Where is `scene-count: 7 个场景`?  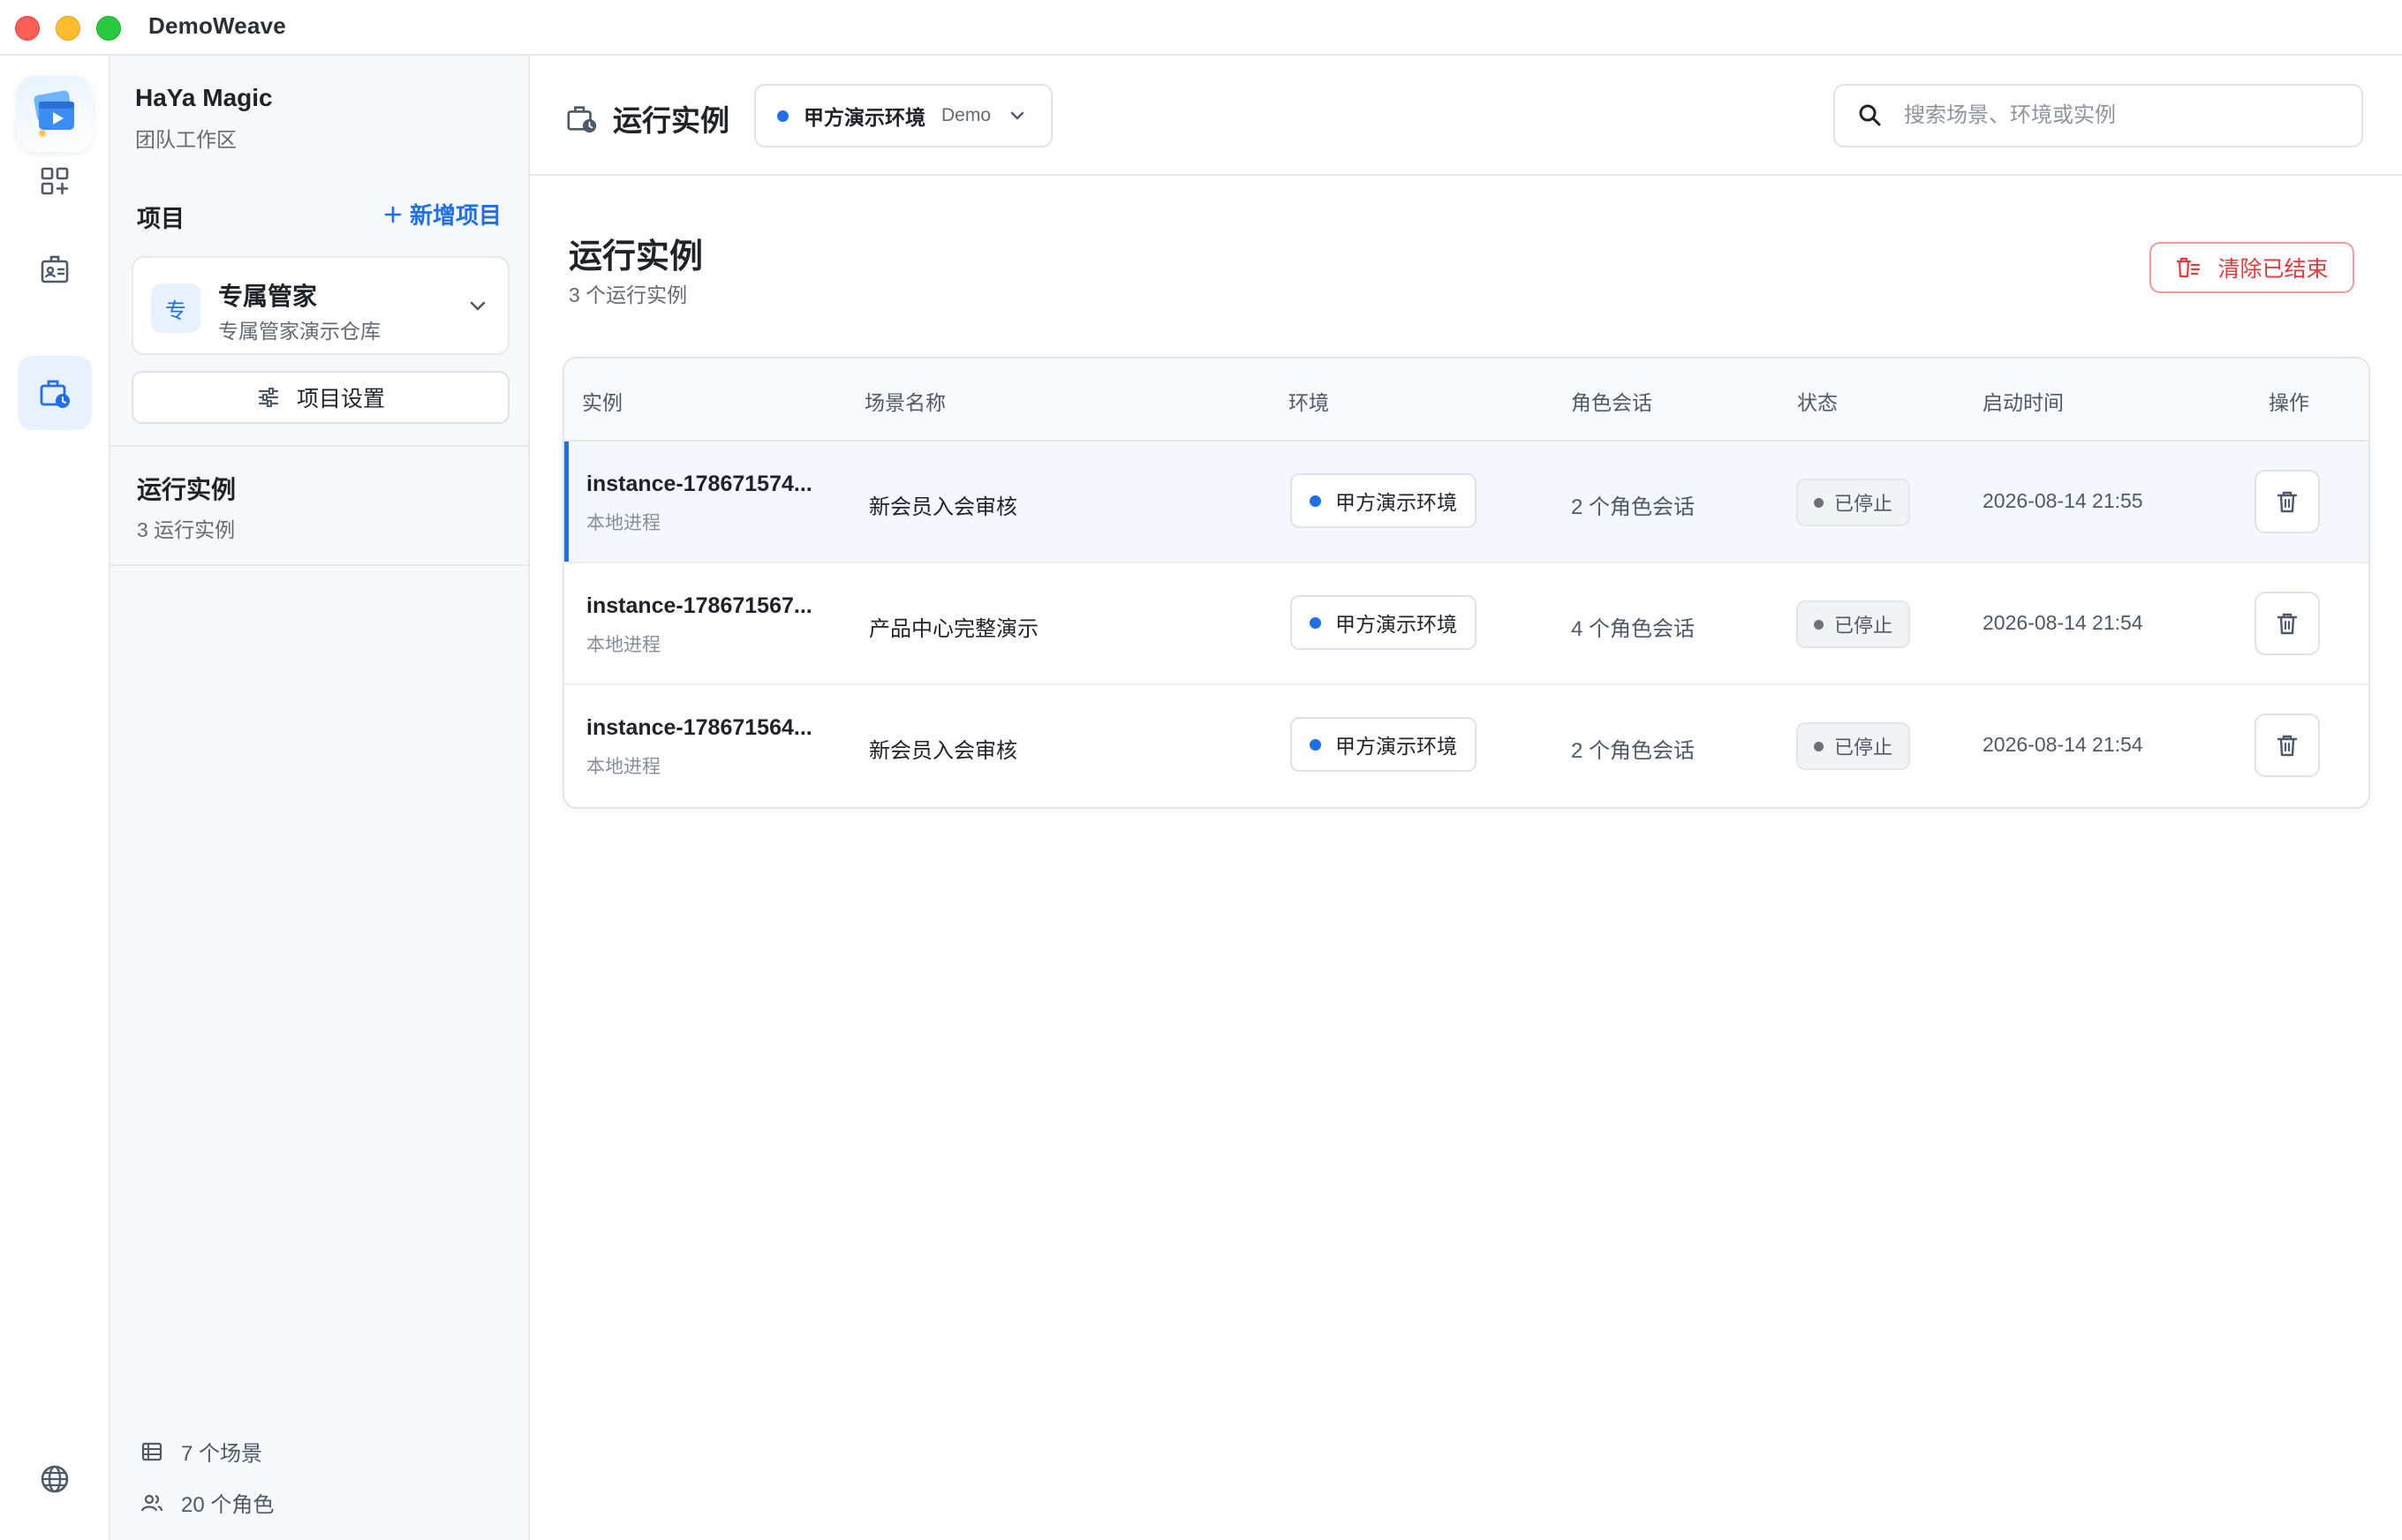 scene-count: 7 个场景 is located at coordinates (222, 1454).